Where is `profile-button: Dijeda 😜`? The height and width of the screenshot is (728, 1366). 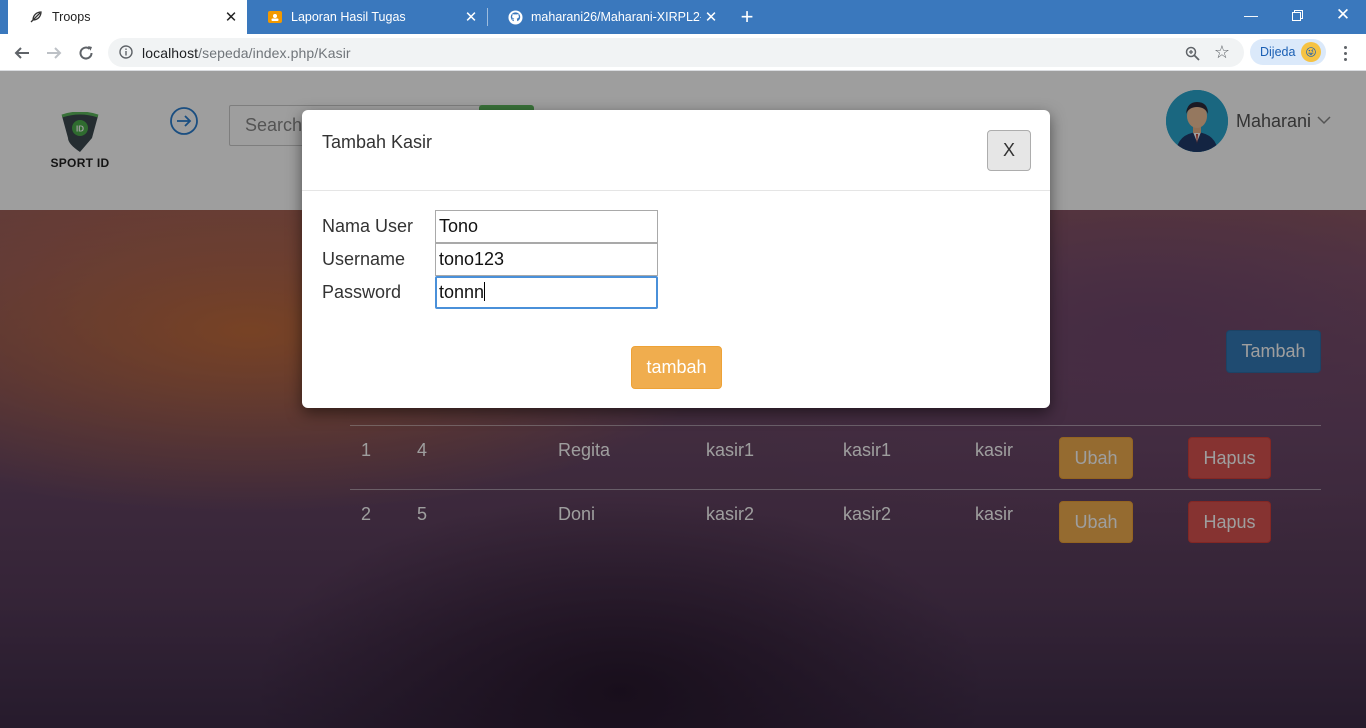 profile-button: Dijeda 😜 is located at coordinates (1288, 52).